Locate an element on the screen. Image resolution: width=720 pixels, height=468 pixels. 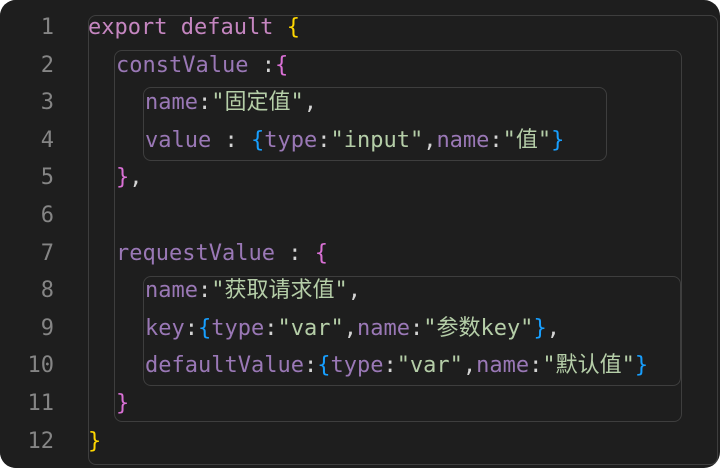
code-line-3: name:"固定值", is located at coordinates (231, 103).